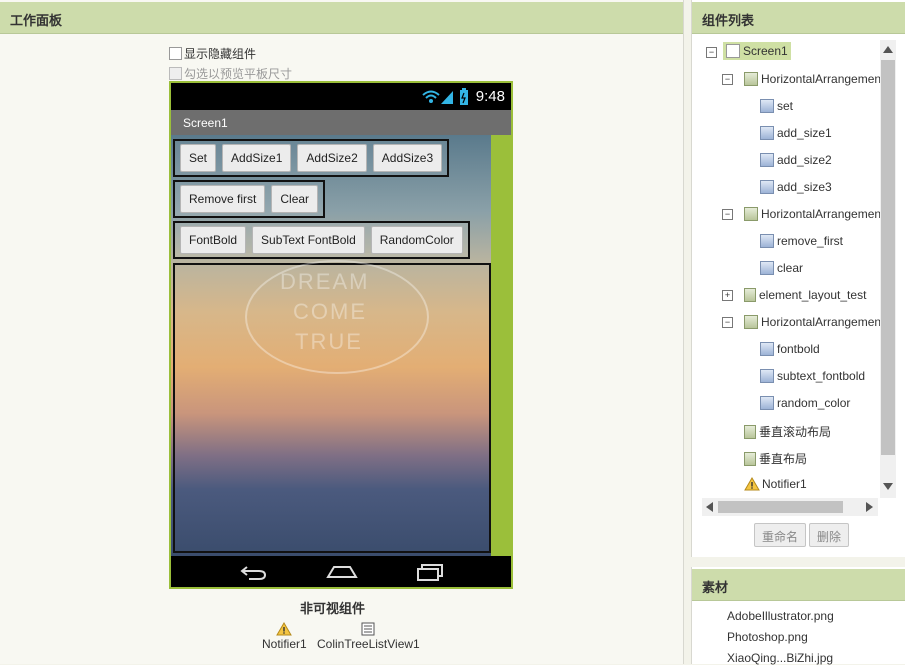 This screenshot has height=665, width=905. Describe the element at coordinates (780, 535) in the screenshot. I see `rename-button: 重命名` at that location.